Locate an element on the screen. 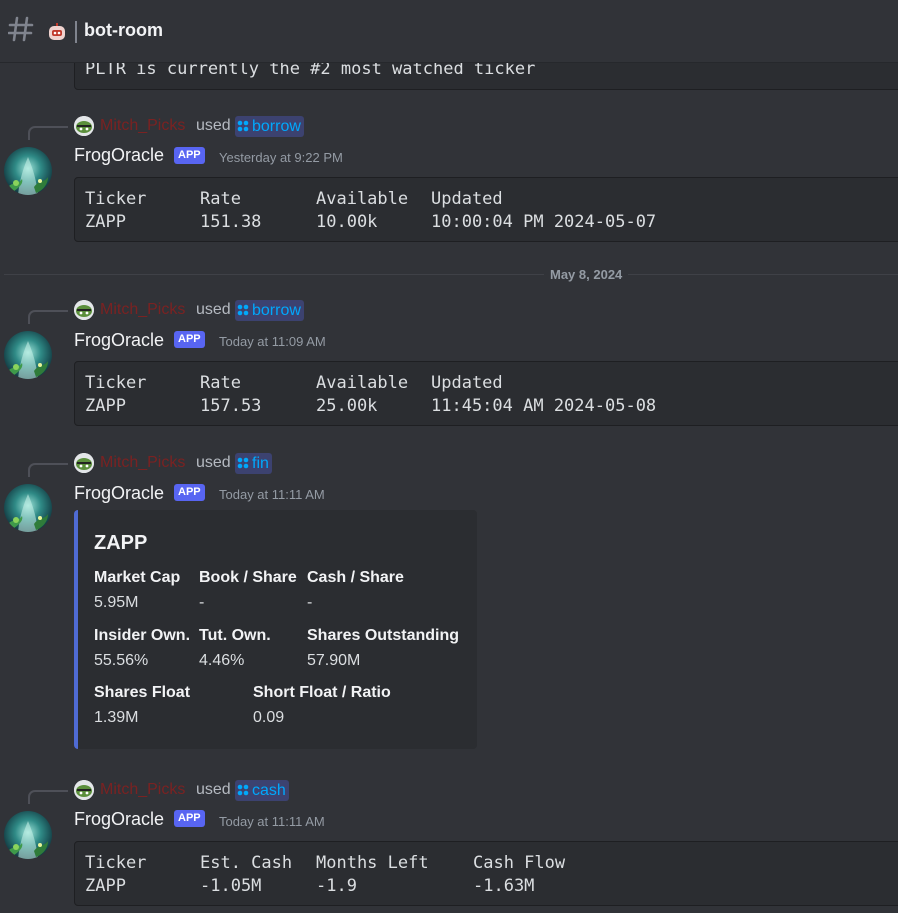  field-value-shares-float: 1.39M is located at coordinates (116, 717).